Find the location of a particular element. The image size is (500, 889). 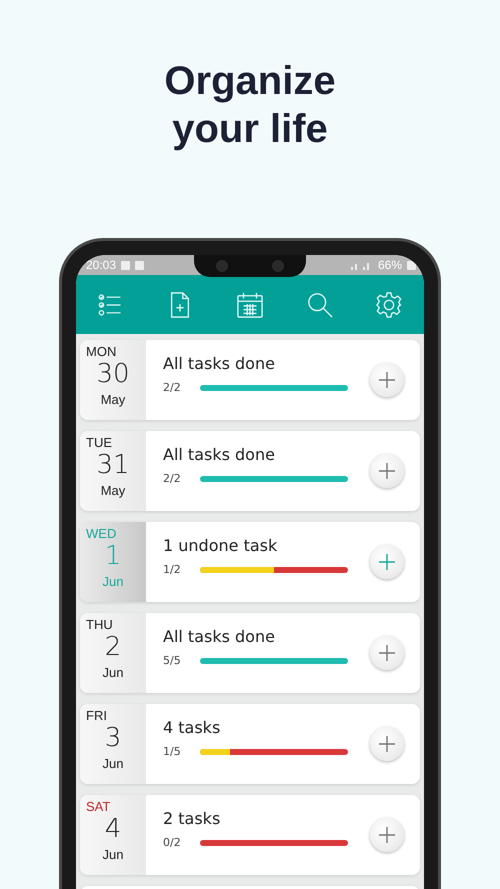

day-card: THU 2 Jun All tasks done 5/5 is located at coordinates (250, 653).